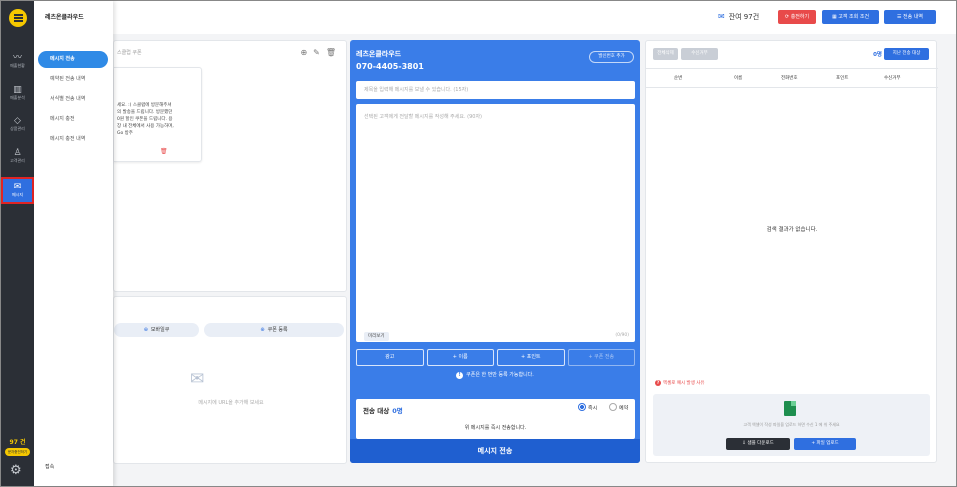  What do you see at coordinates (622, 335) in the screenshot?
I see `char-counter: (0/90)` at bounding box center [622, 335].